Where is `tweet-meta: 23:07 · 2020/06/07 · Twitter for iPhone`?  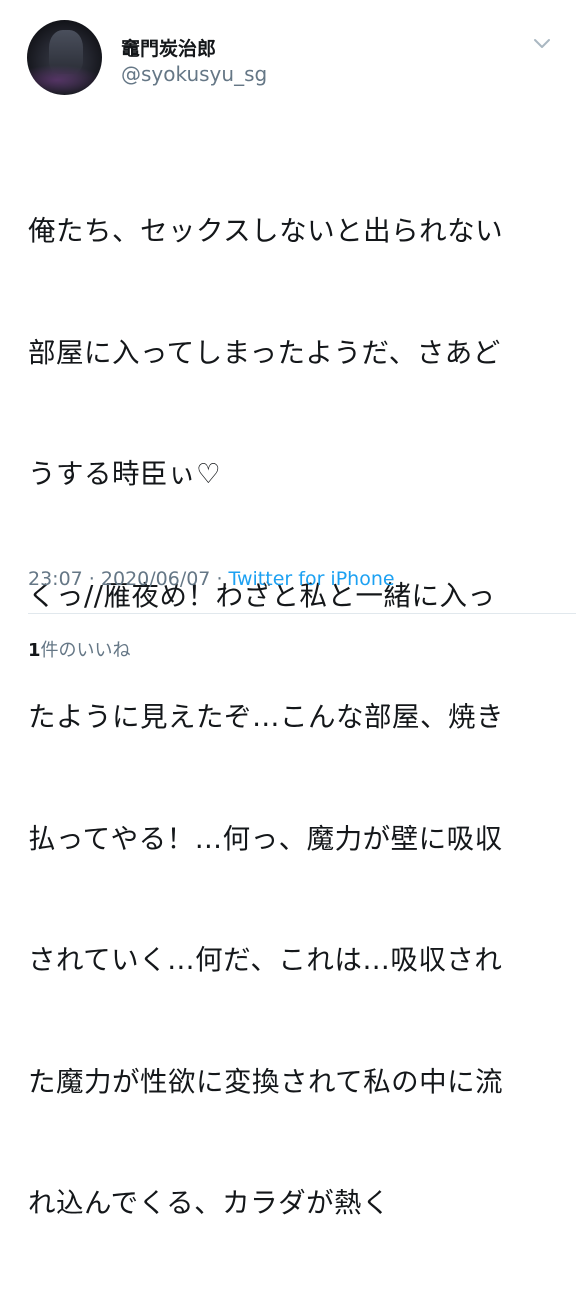 tweet-meta: 23:07 · 2020/06/07 · Twitter for iPhone is located at coordinates (211, 579).